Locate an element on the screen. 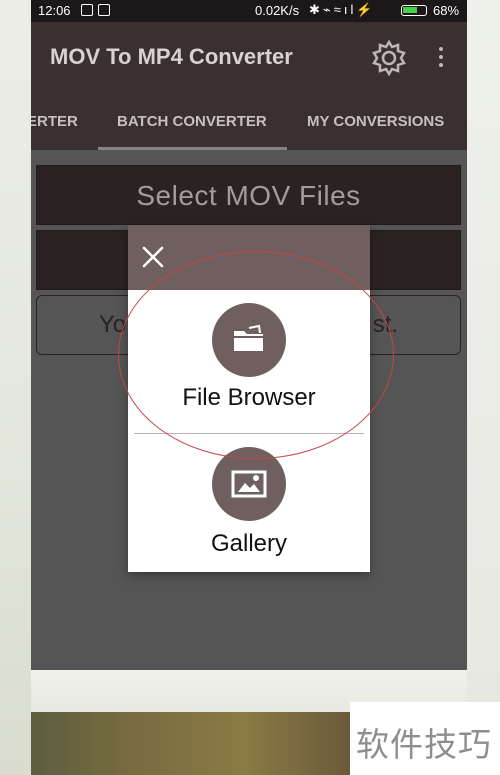 The height and width of the screenshot is (775, 500). watermark-text: 软件技巧 is located at coordinates (424, 744).